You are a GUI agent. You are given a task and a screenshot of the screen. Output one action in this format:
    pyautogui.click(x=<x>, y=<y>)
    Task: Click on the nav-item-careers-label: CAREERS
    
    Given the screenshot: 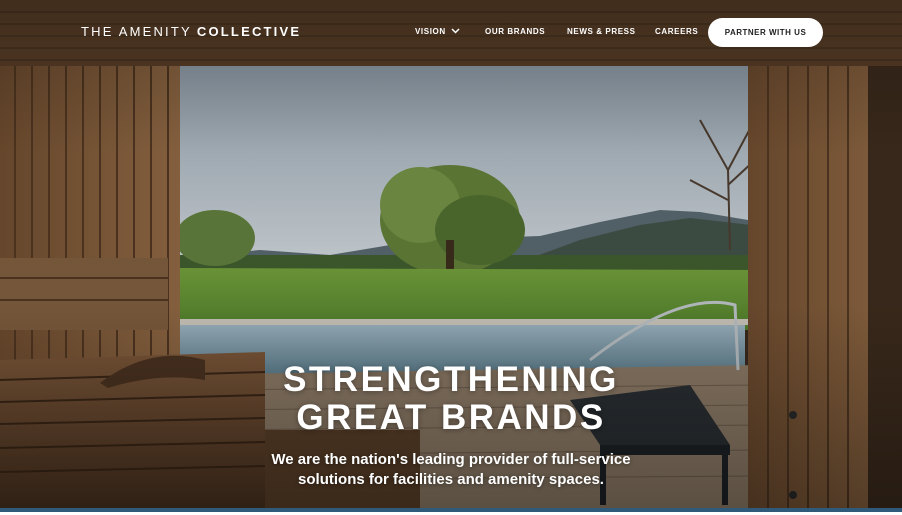 What is the action you would take?
    pyautogui.click(x=677, y=31)
    